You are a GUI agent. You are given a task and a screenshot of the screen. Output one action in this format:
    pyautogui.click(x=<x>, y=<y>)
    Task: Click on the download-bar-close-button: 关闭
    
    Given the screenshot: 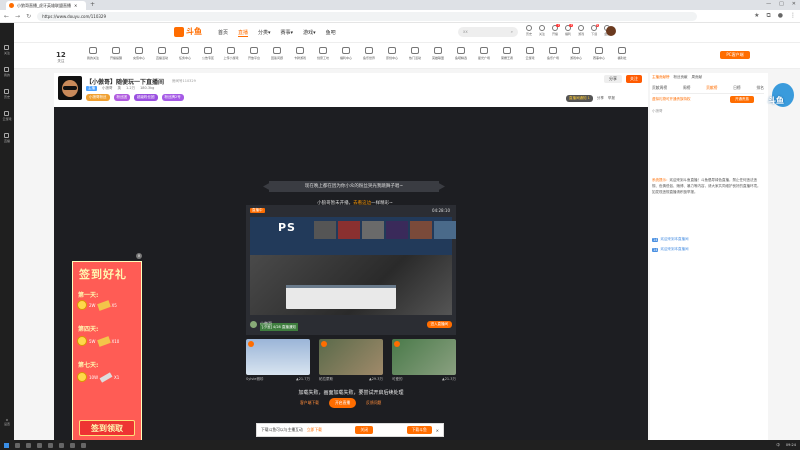 What is the action you would take?
    pyautogui.click(x=364, y=430)
    